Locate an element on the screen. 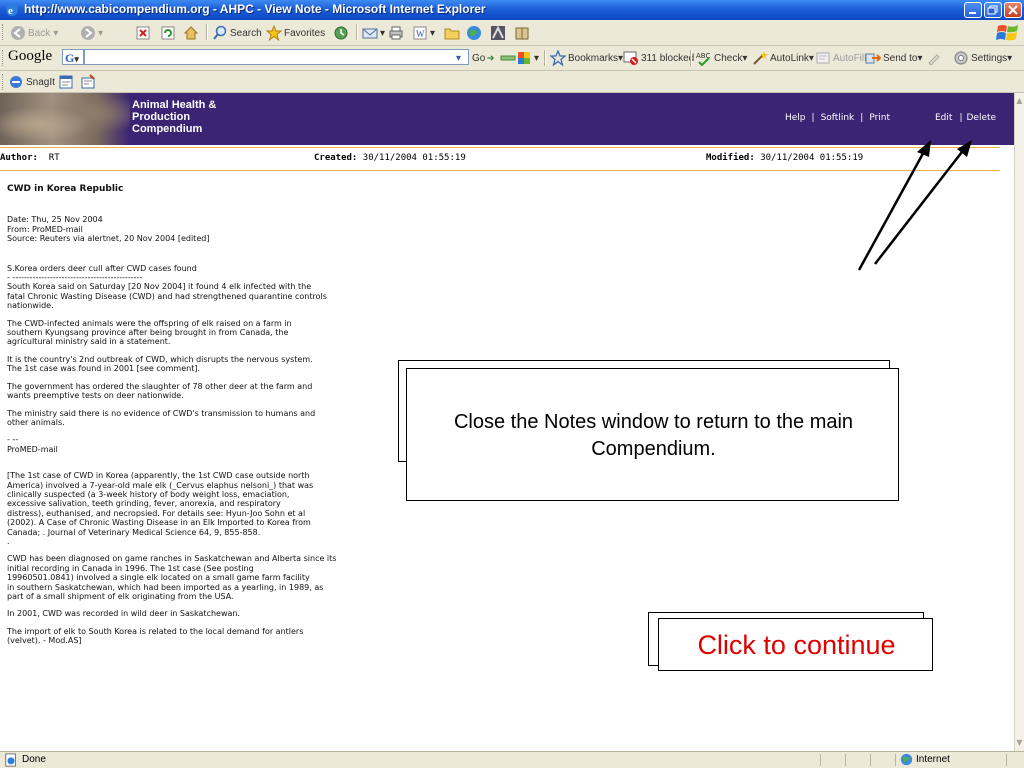 Image resolution: width=1024 pixels, height=768 pixels. history-button is located at coordinates (342, 33).